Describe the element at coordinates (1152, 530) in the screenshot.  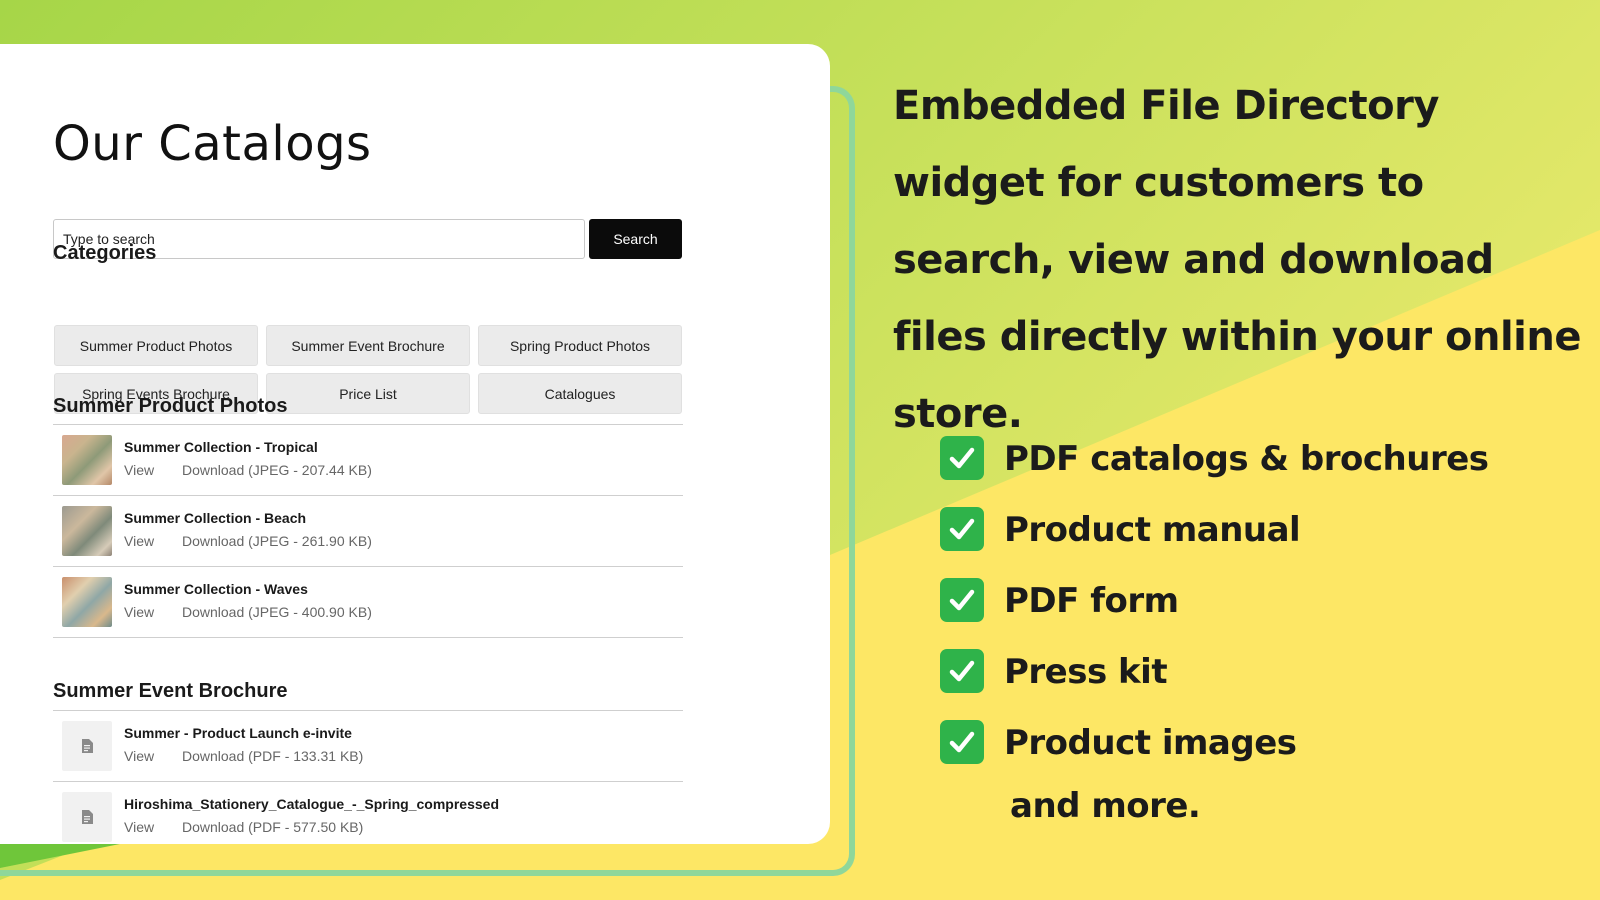
I see `feature-label: Product manual` at that location.